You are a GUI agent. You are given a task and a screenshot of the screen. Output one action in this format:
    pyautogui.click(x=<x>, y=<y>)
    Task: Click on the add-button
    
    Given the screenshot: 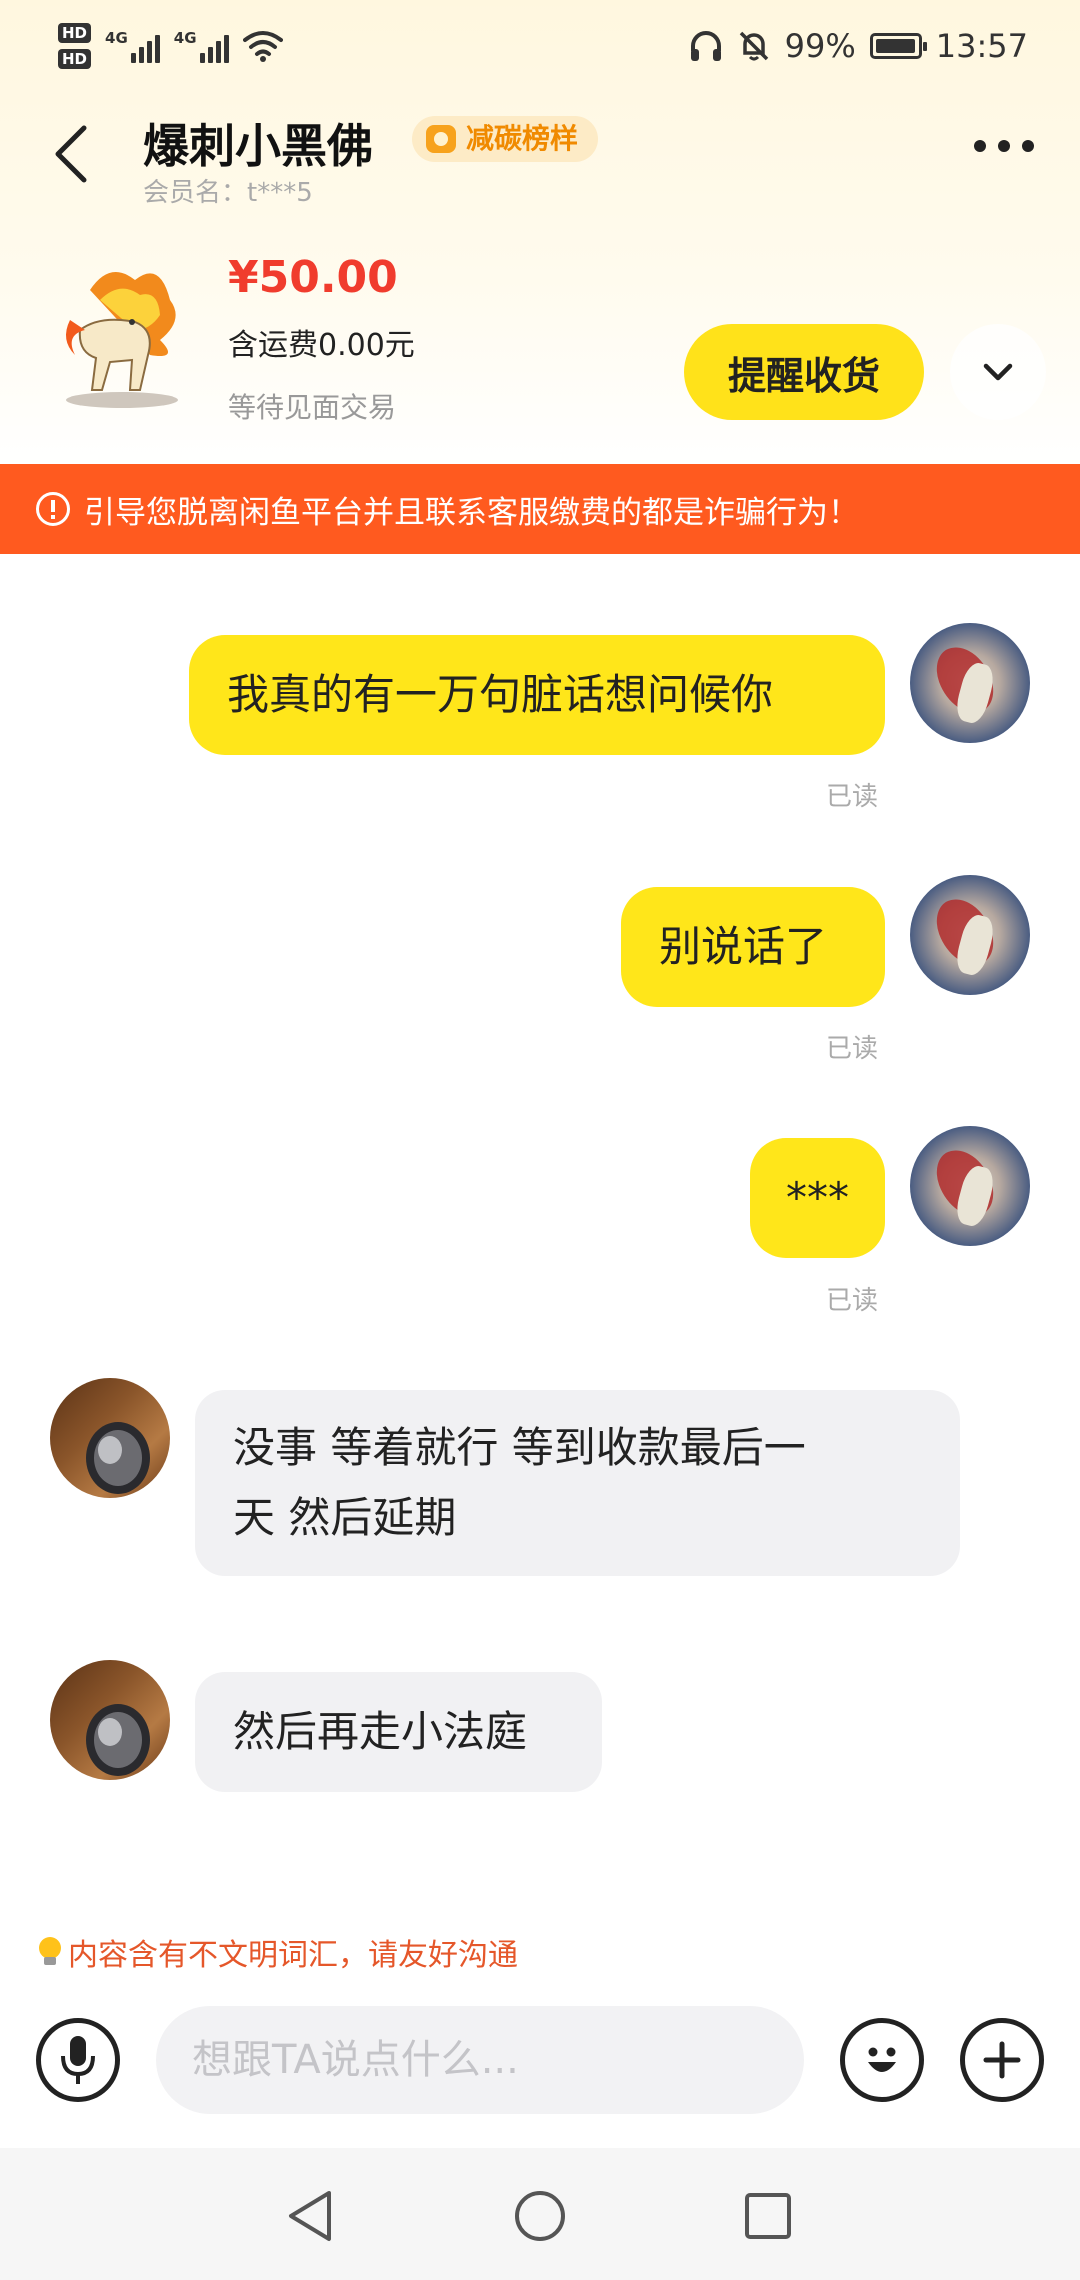 What is the action you would take?
    pyautogui.click(x=1002, y=2060)
    